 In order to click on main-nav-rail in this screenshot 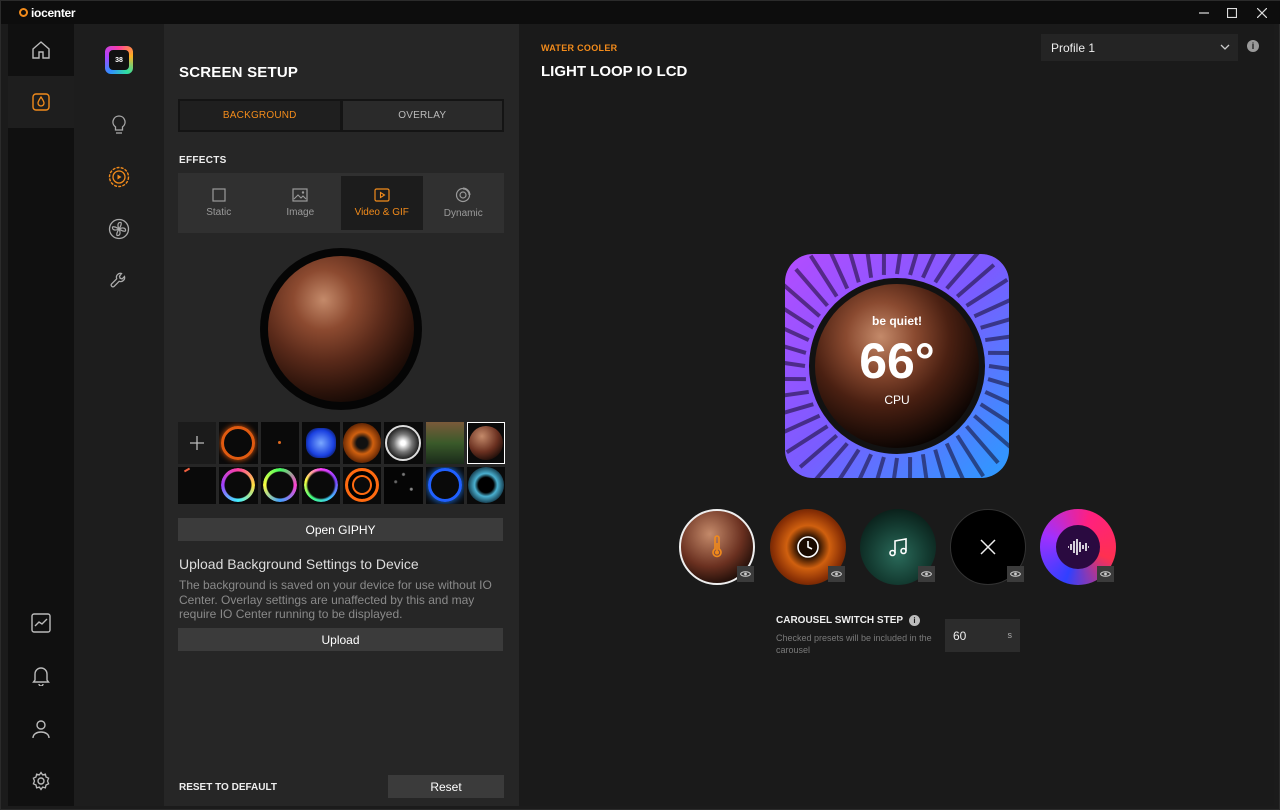, I will do `click(41, 415)`.